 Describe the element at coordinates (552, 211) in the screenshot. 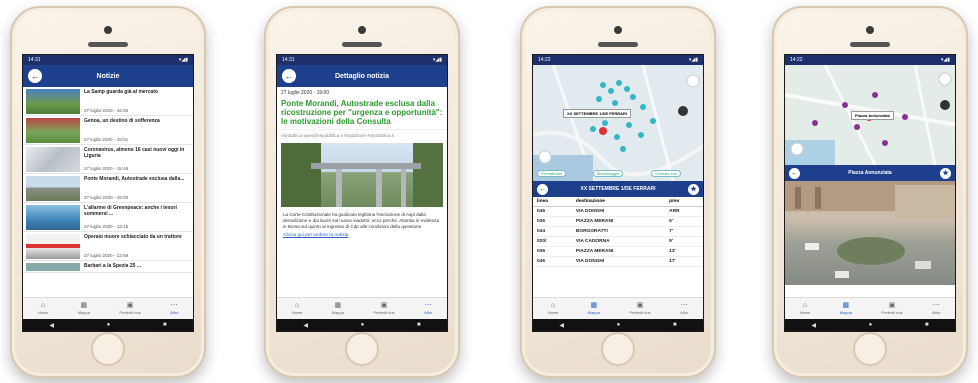

I see `cell-line: 046` at that location.